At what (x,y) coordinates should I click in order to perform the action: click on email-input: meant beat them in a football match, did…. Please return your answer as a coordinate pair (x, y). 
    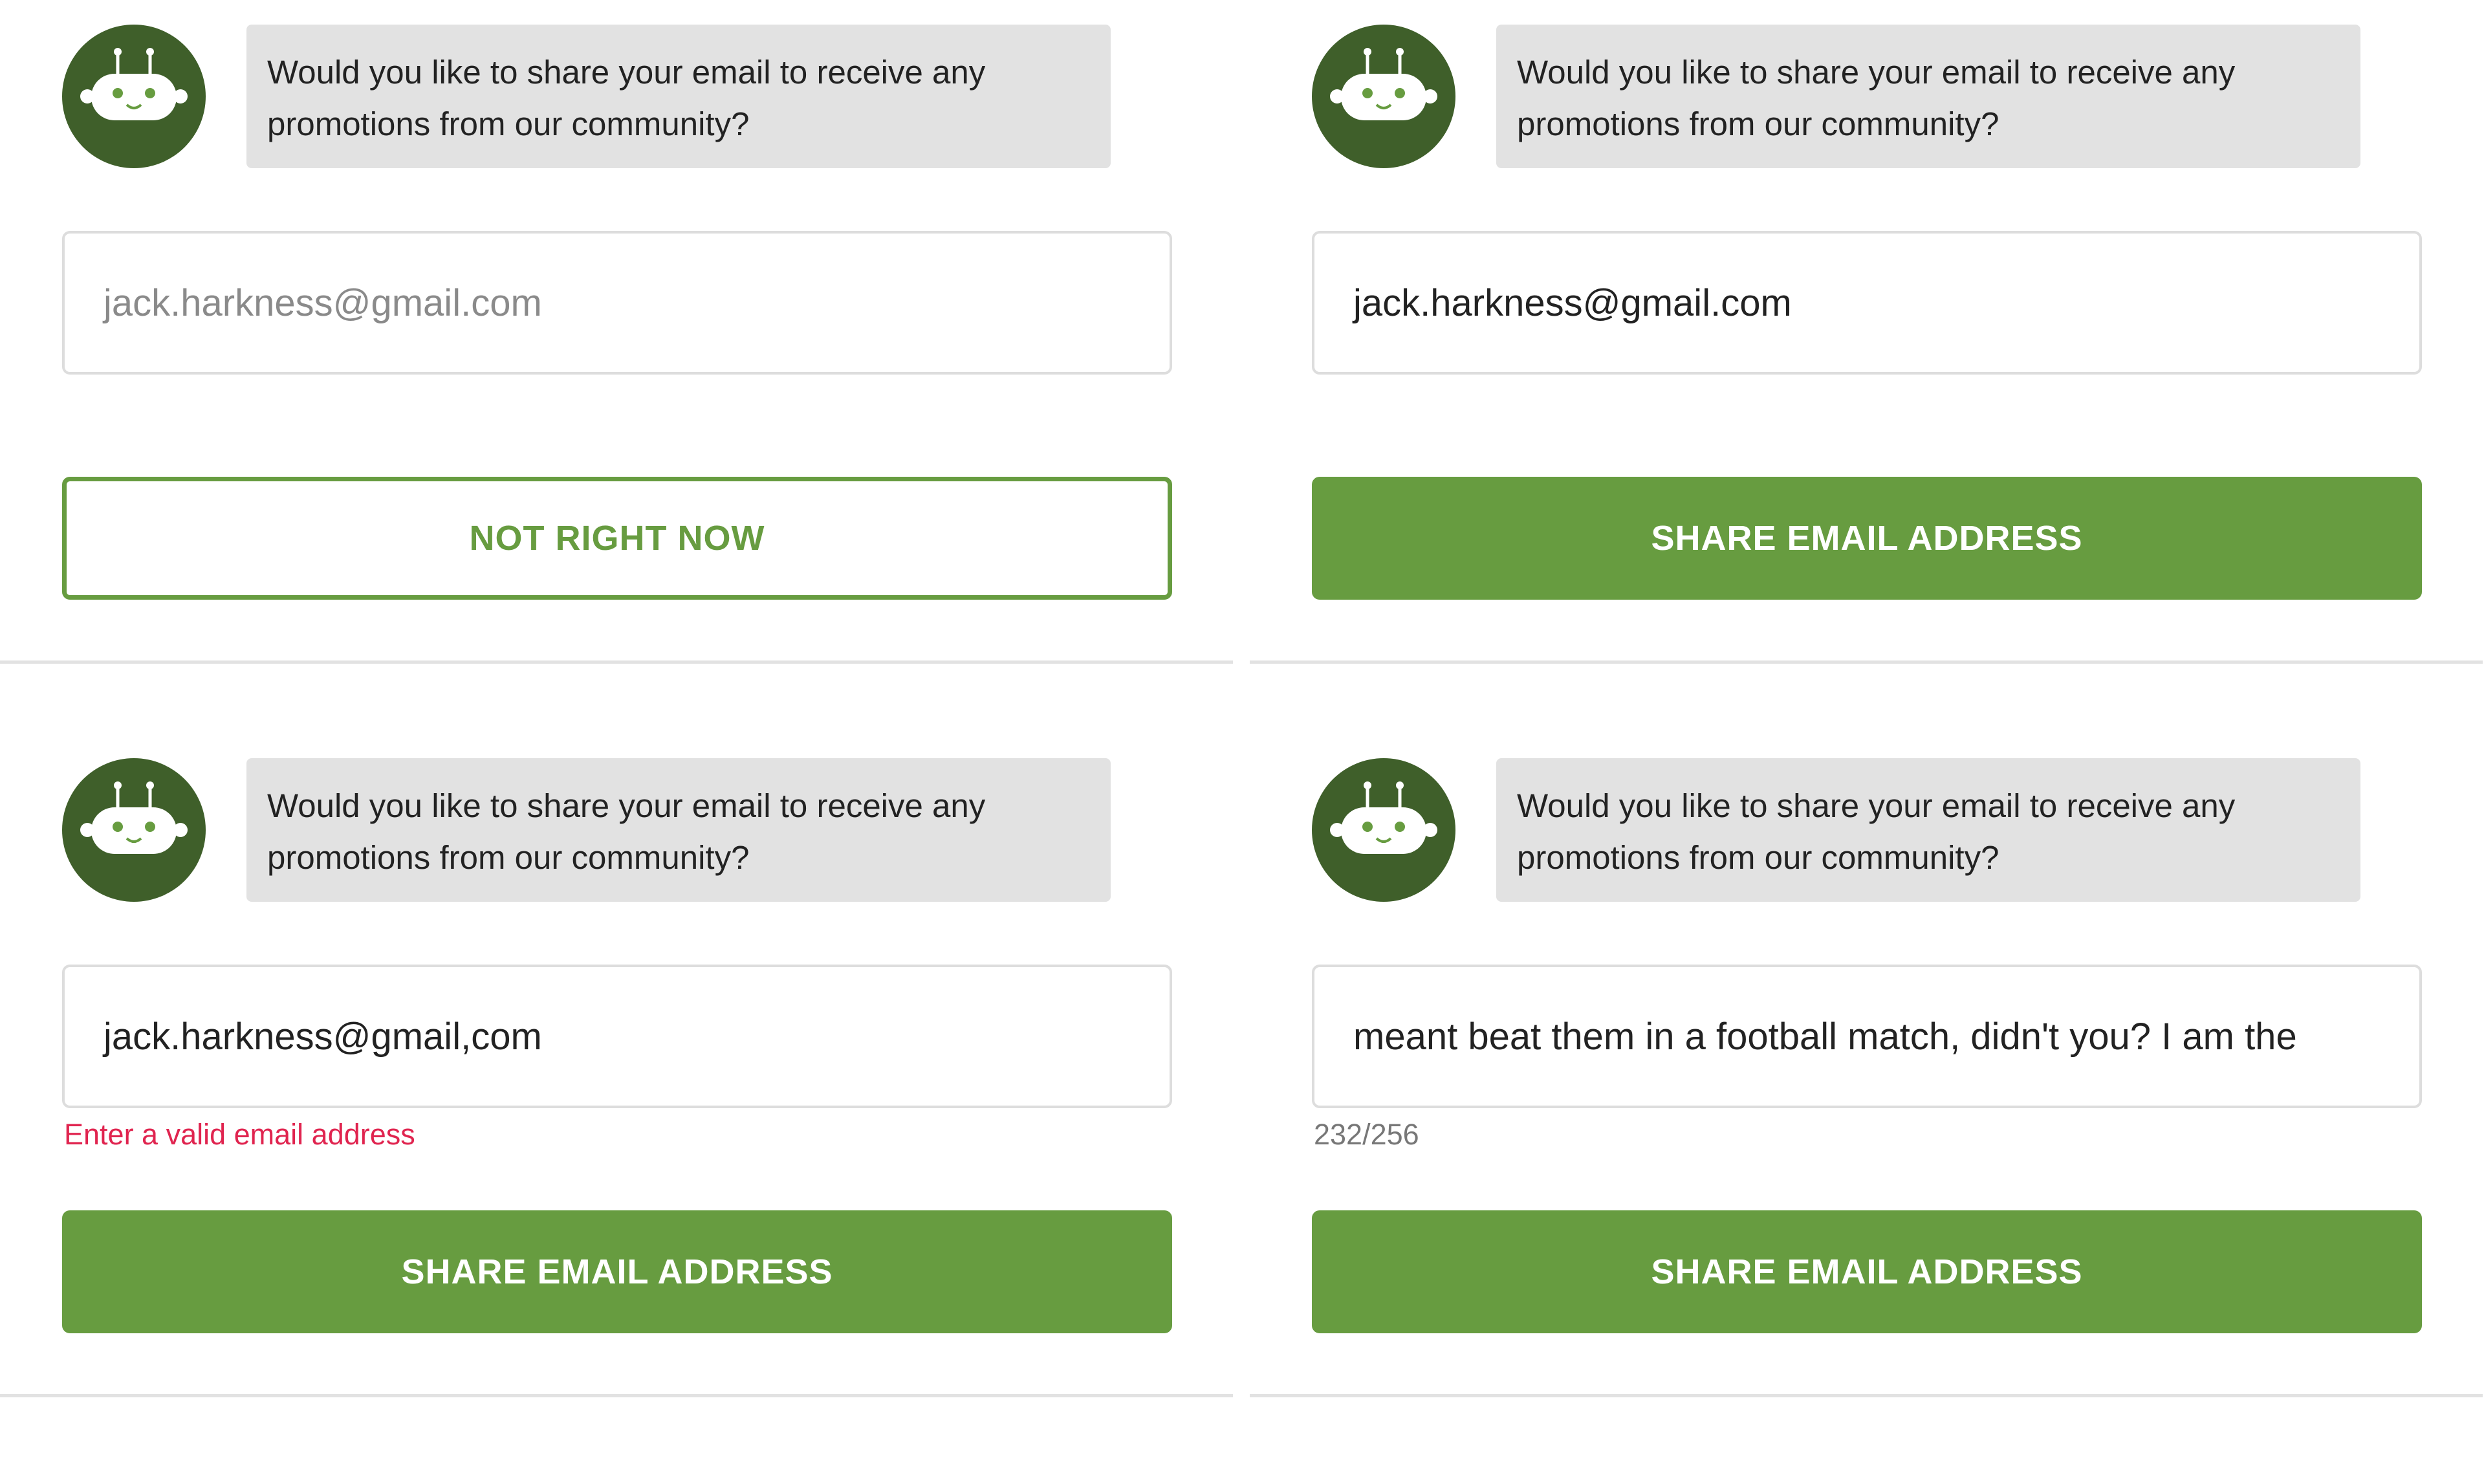
    Looking at the image, I should click on (1867, 1036).